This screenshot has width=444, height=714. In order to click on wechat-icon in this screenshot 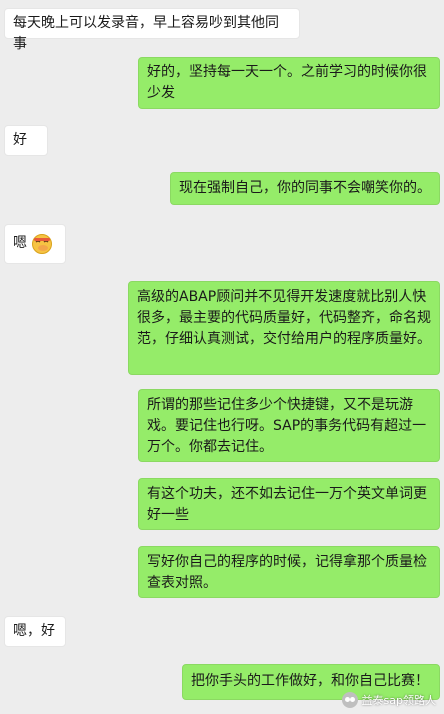, I will do `click(349, 700)`.